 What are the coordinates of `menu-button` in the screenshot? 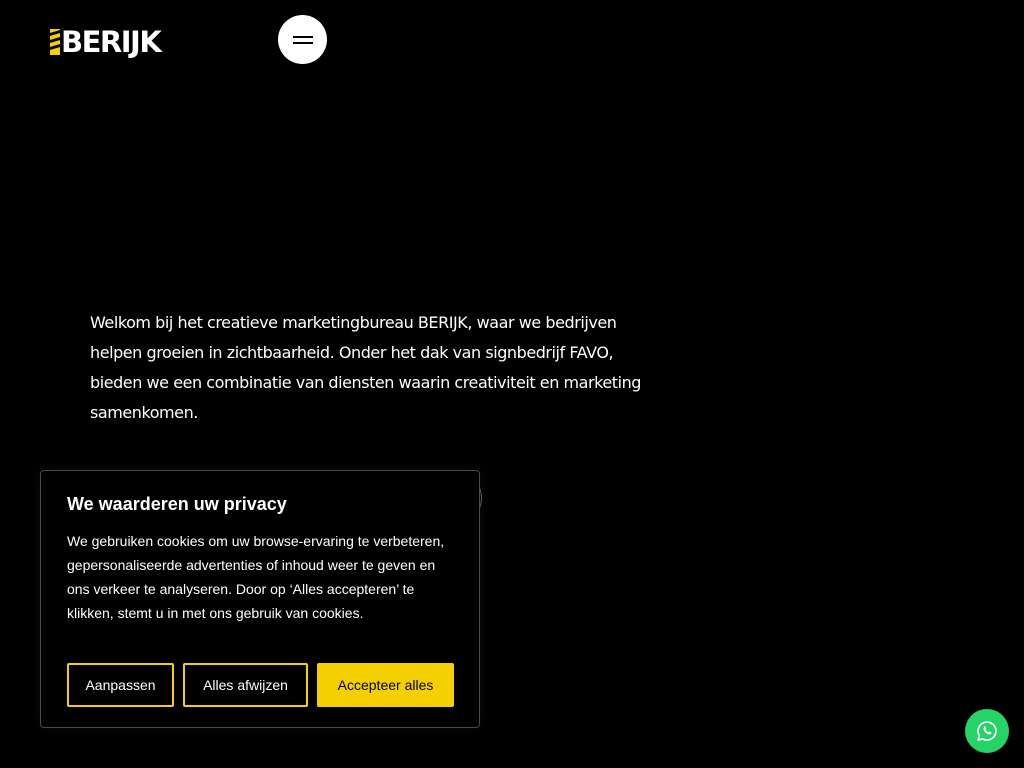 It's located at (302, 39).